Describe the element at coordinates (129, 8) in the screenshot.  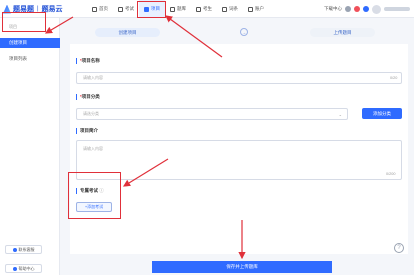
I see `nav-exam-label: 考试` at that location.